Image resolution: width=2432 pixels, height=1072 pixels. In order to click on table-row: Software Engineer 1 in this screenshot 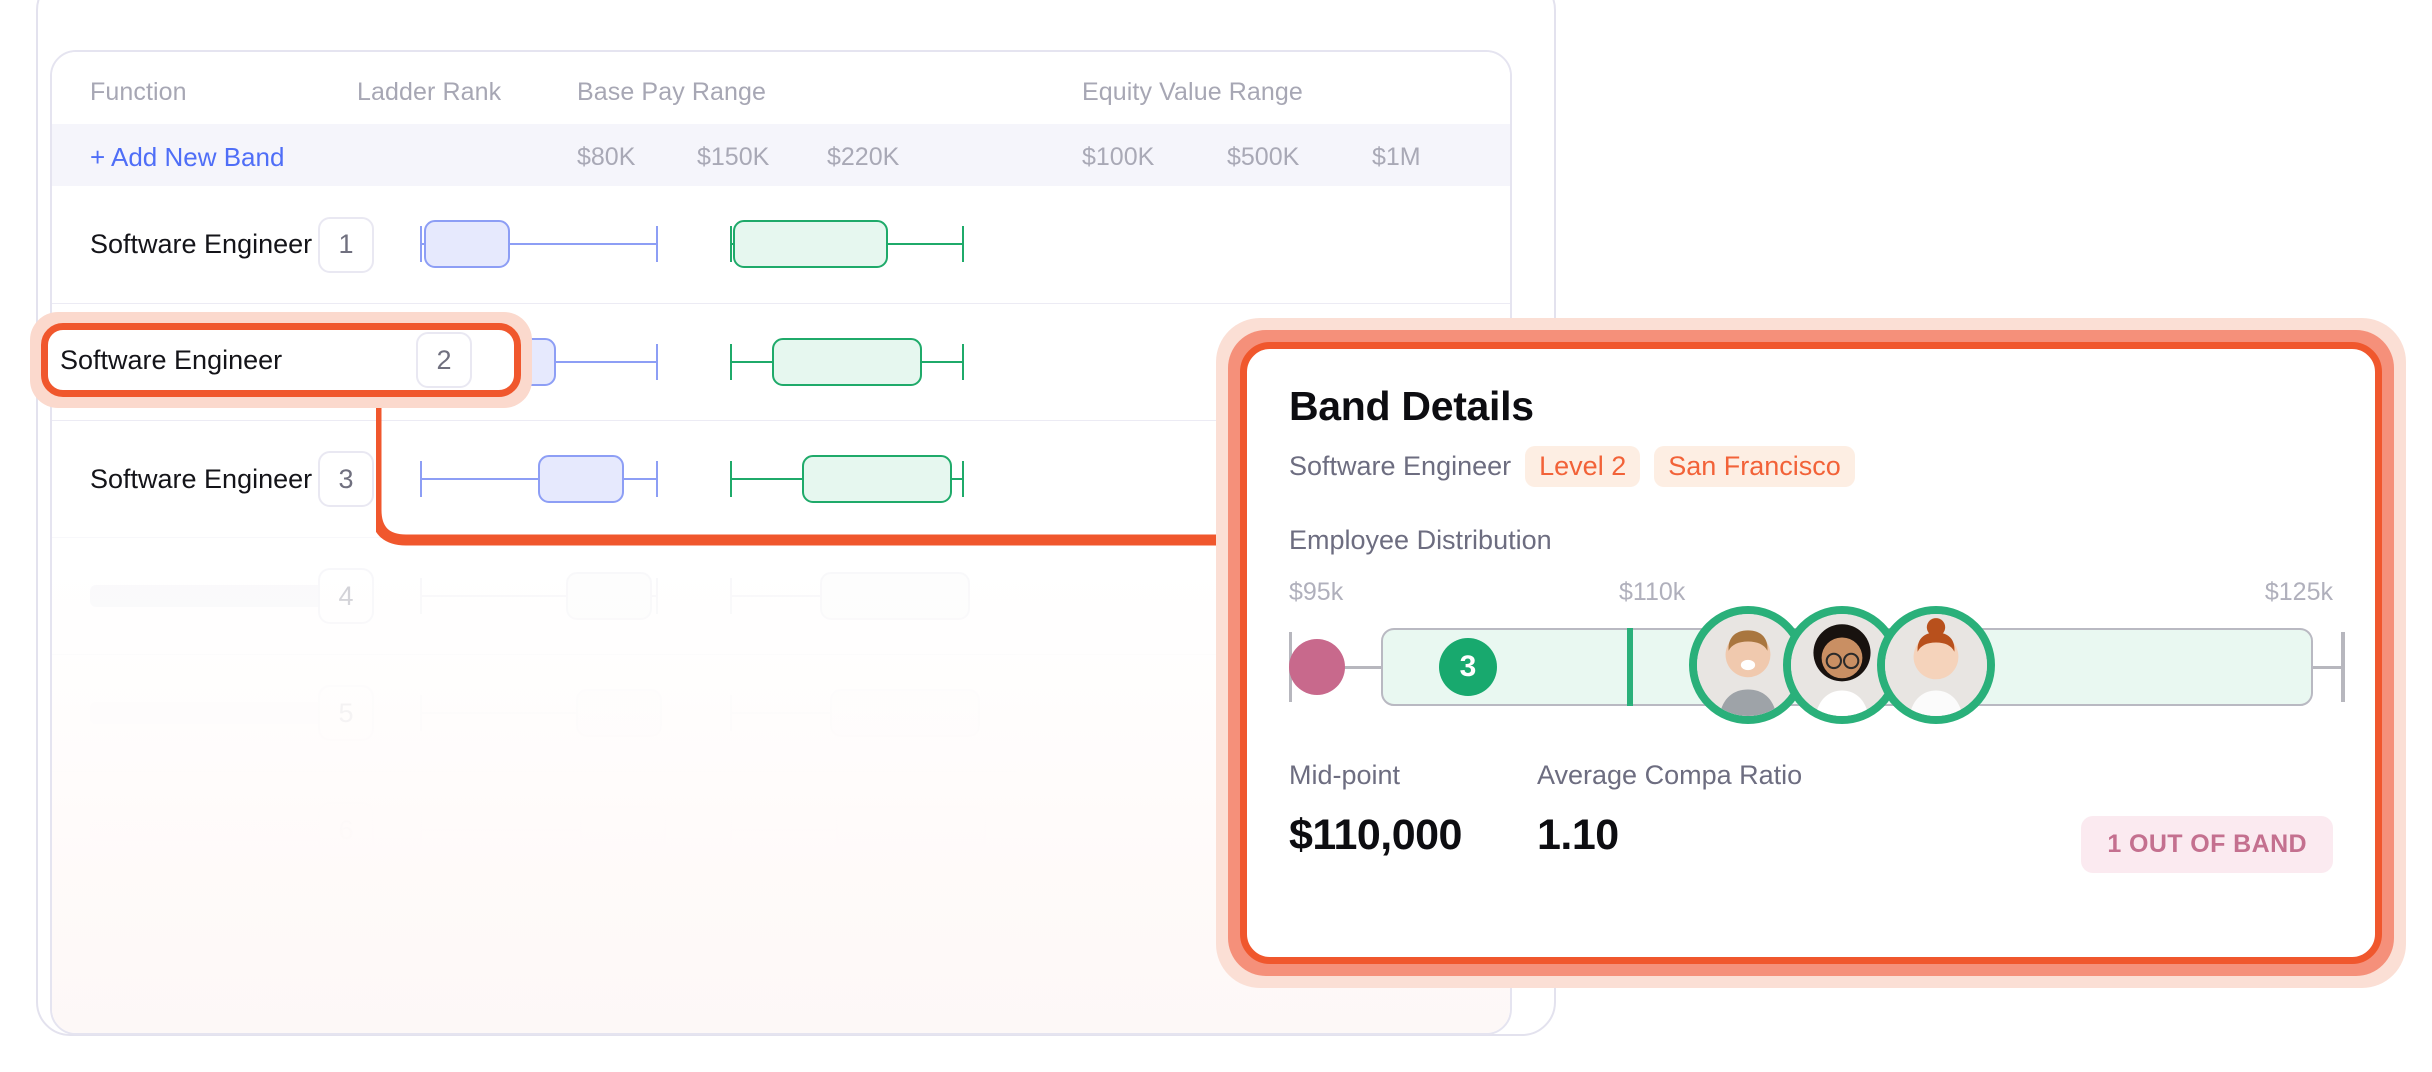, I will do `click(781, 244)`.